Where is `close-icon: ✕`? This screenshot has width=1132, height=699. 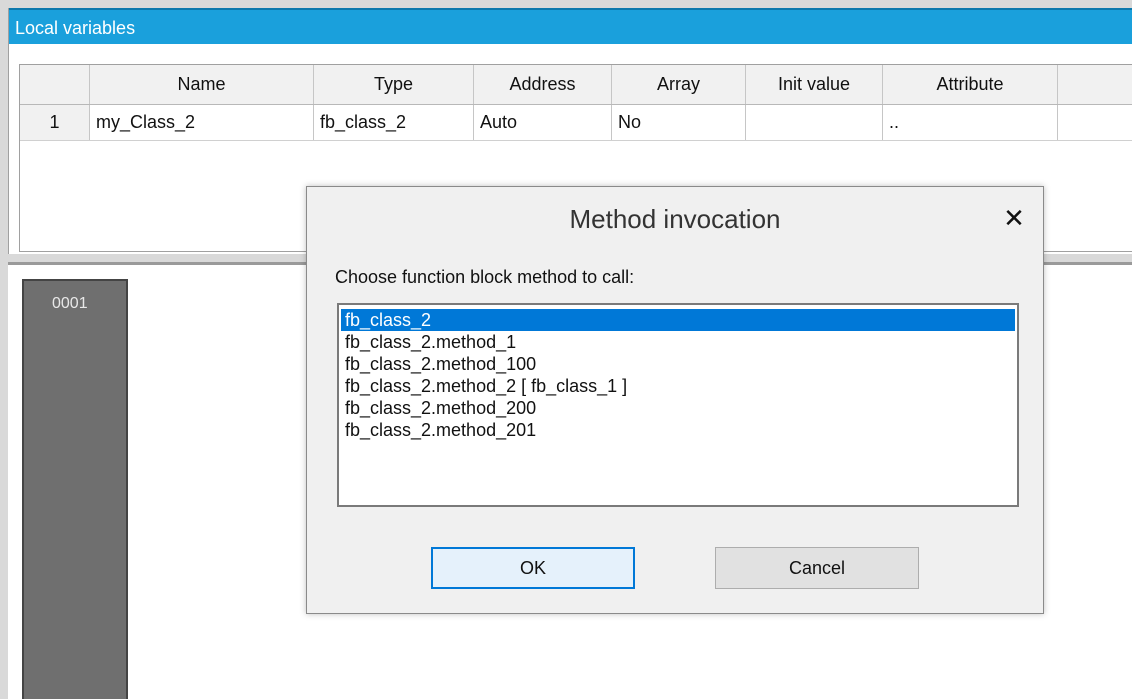 close-icon: ✕ is located at coordinates (1014, 218).